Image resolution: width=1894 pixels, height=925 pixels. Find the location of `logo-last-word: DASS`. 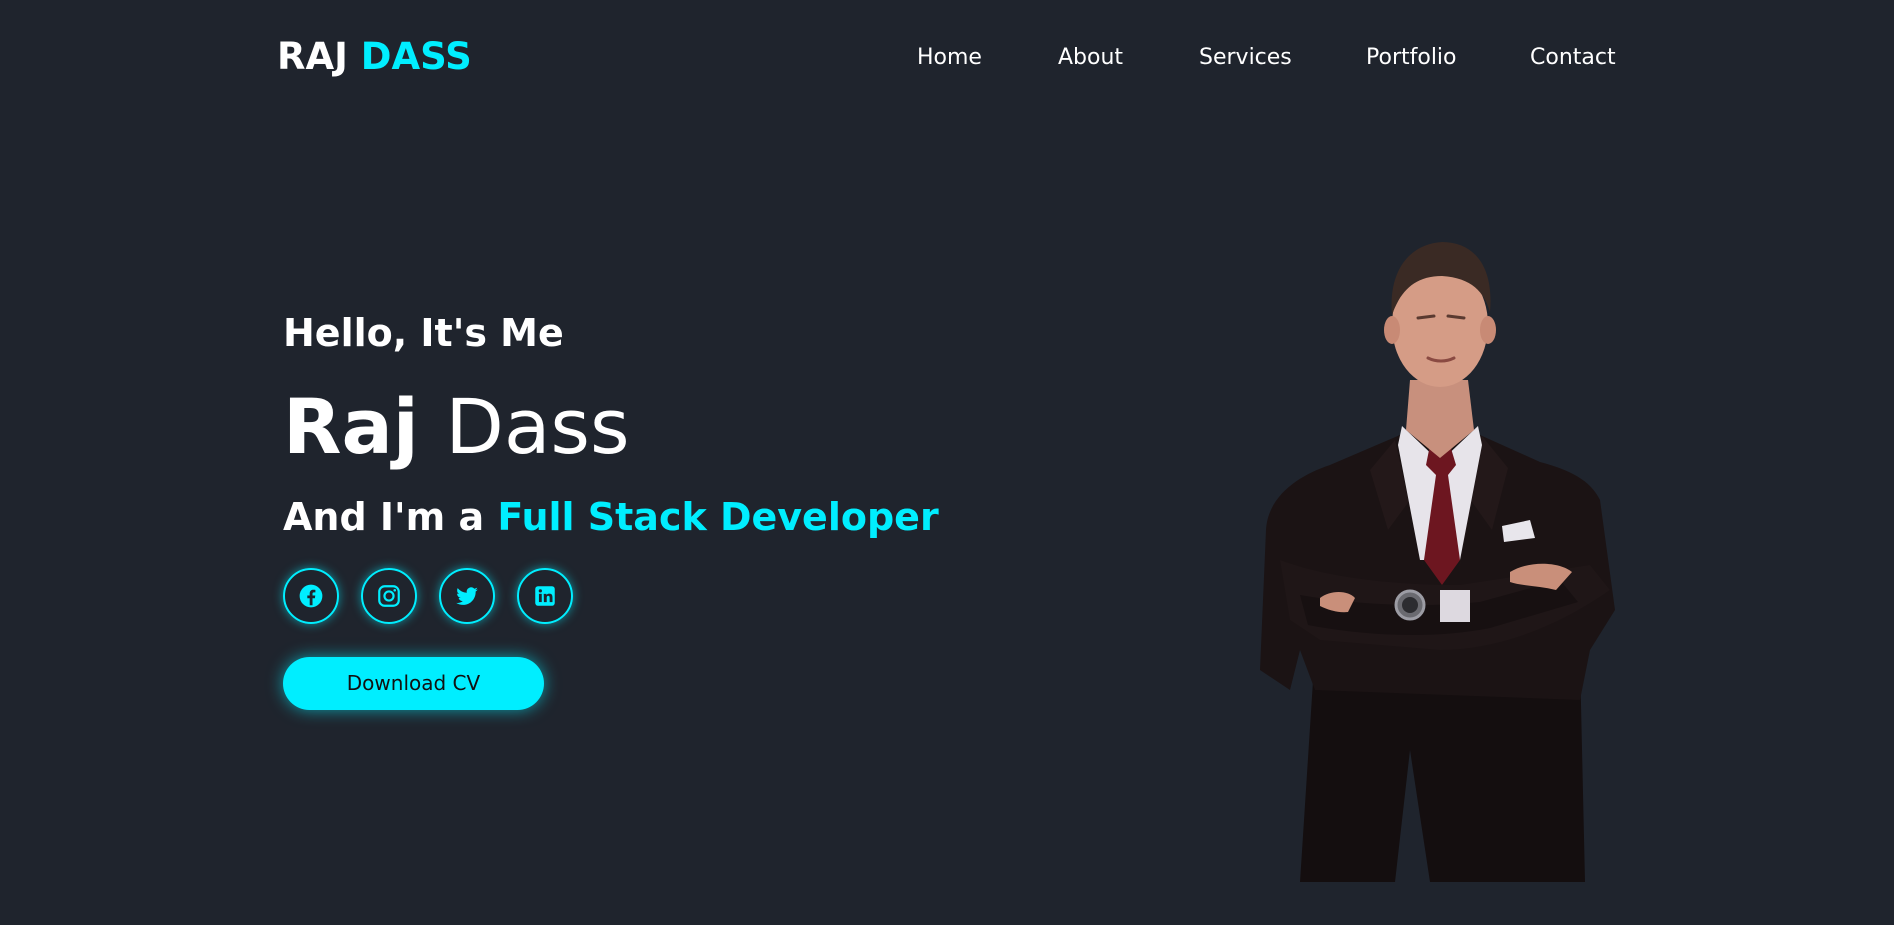

logo-last-word: DASS is located at coordinates (416, 56).